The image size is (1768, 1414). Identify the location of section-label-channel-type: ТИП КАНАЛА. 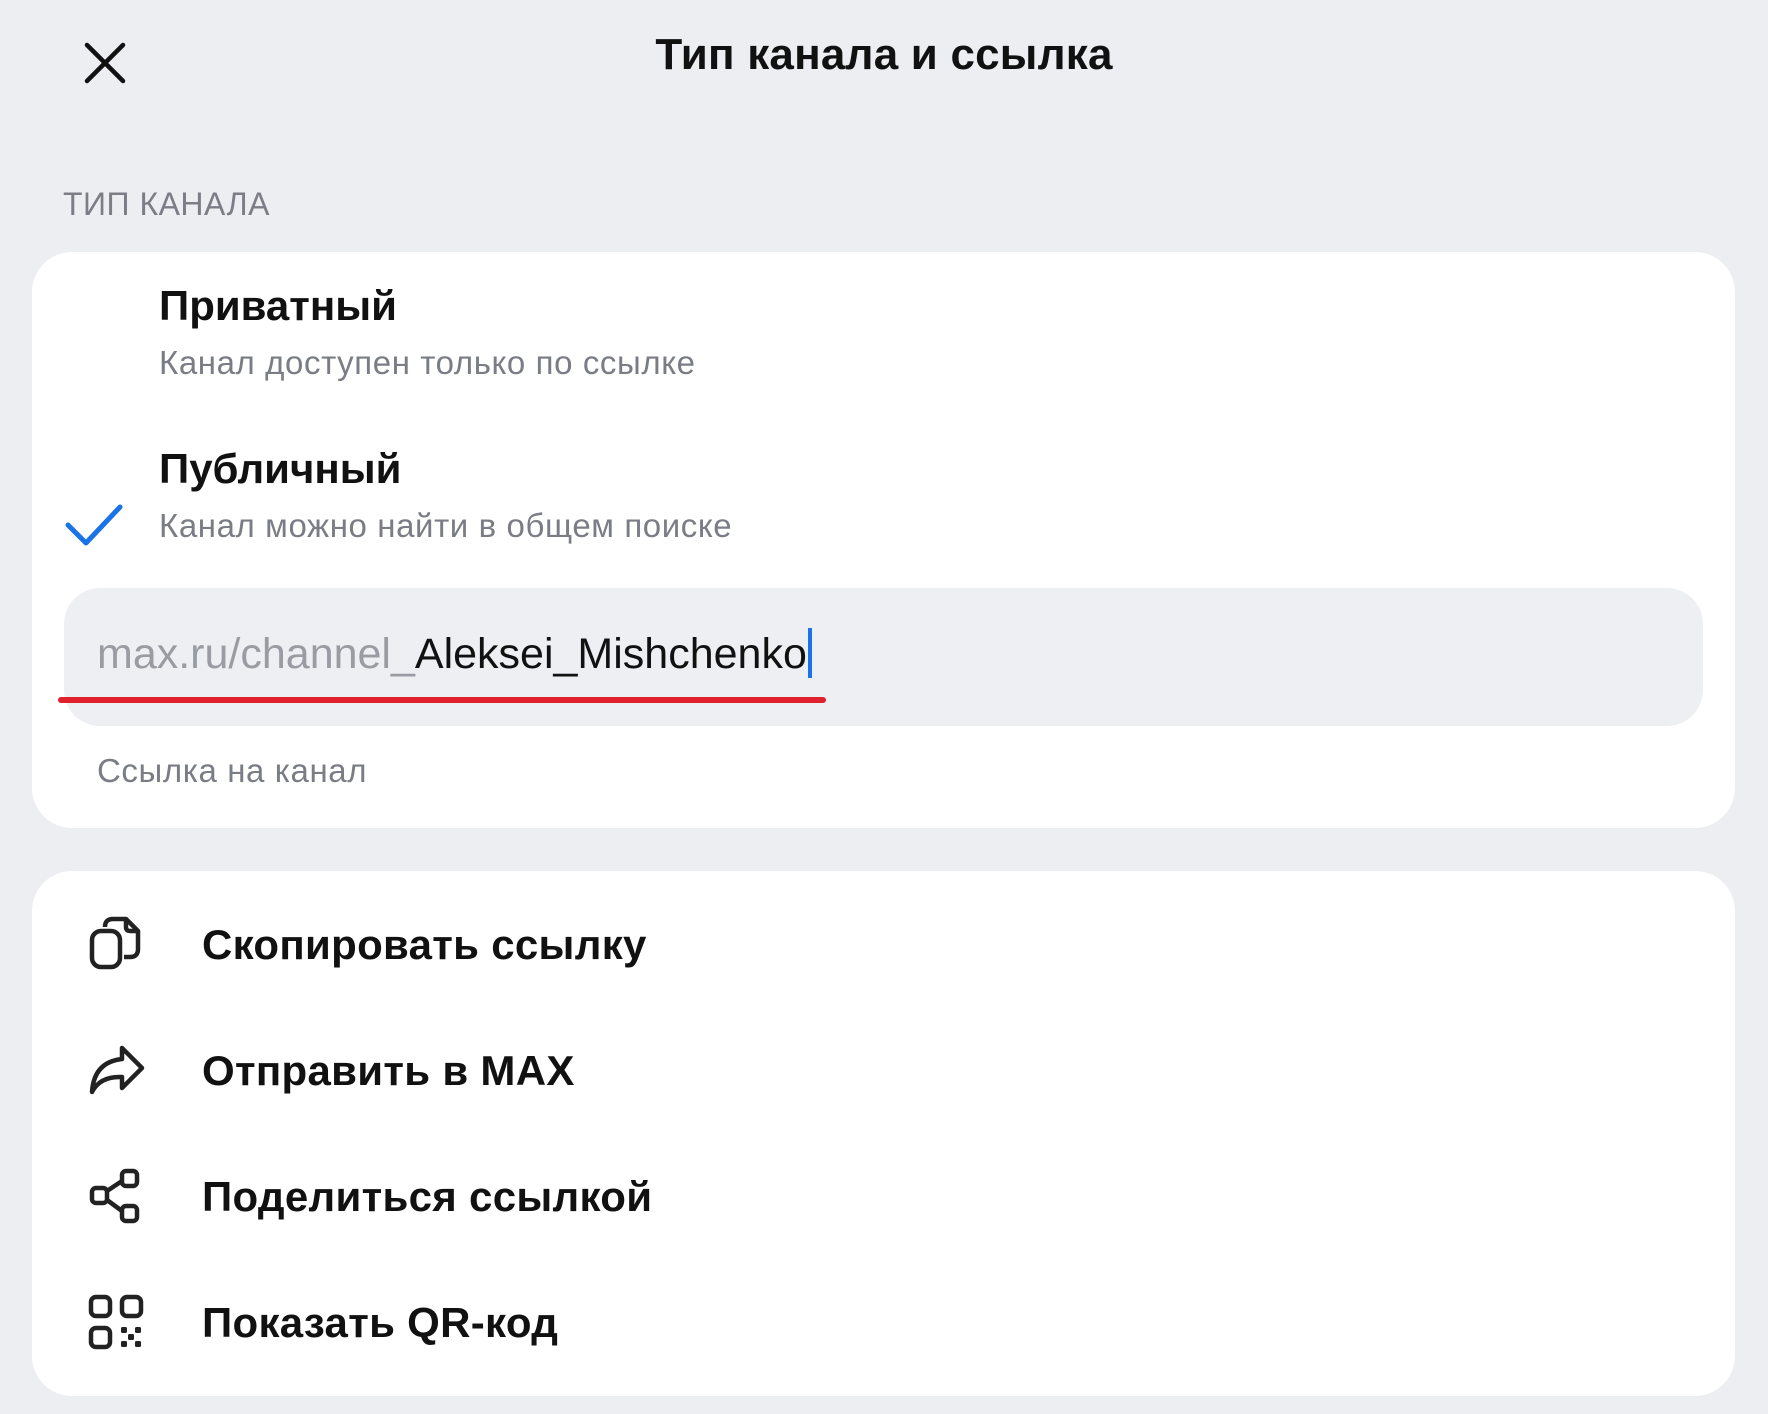
(166, 204).